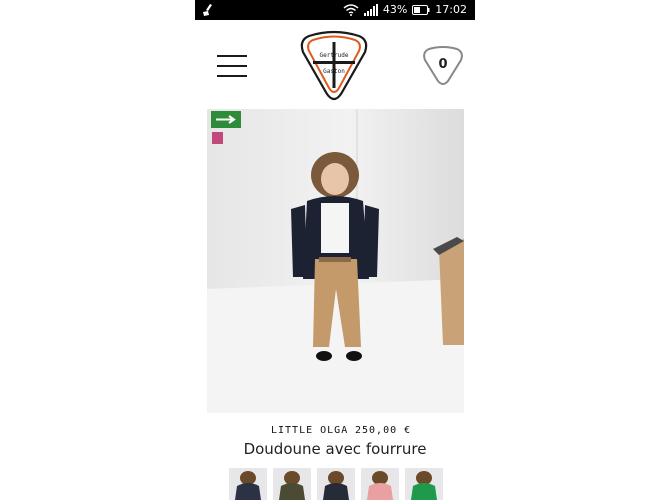 The image size is (670, 500). Describe the element at coordinates (335, 449) in the screenshot. I see `product-description: Doudoune avec fourrure` at that location.